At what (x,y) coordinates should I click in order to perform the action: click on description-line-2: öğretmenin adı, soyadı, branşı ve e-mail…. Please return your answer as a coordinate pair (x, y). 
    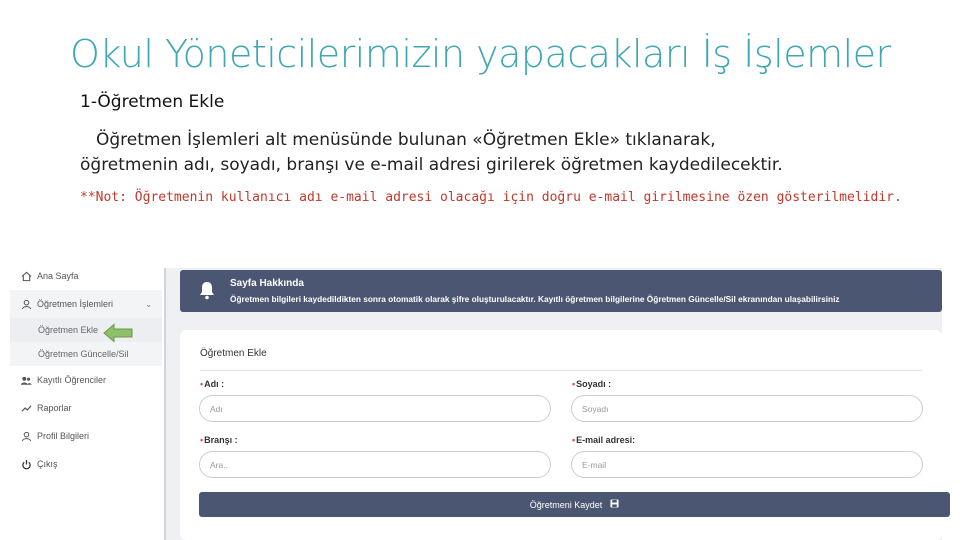
    Looking at the image, I should click on (431, 165).